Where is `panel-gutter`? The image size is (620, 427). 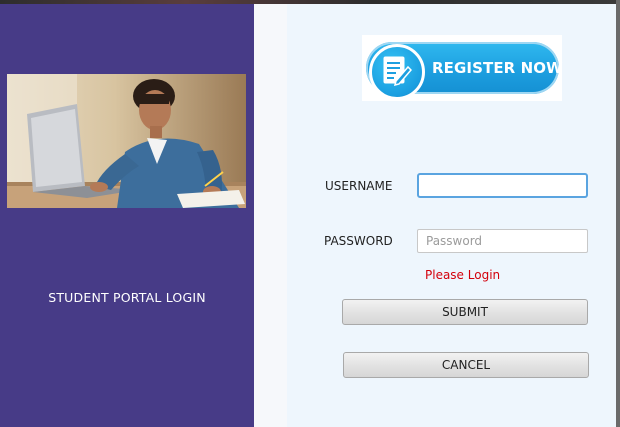 panel-gutter is located at coordinates (270, 215).